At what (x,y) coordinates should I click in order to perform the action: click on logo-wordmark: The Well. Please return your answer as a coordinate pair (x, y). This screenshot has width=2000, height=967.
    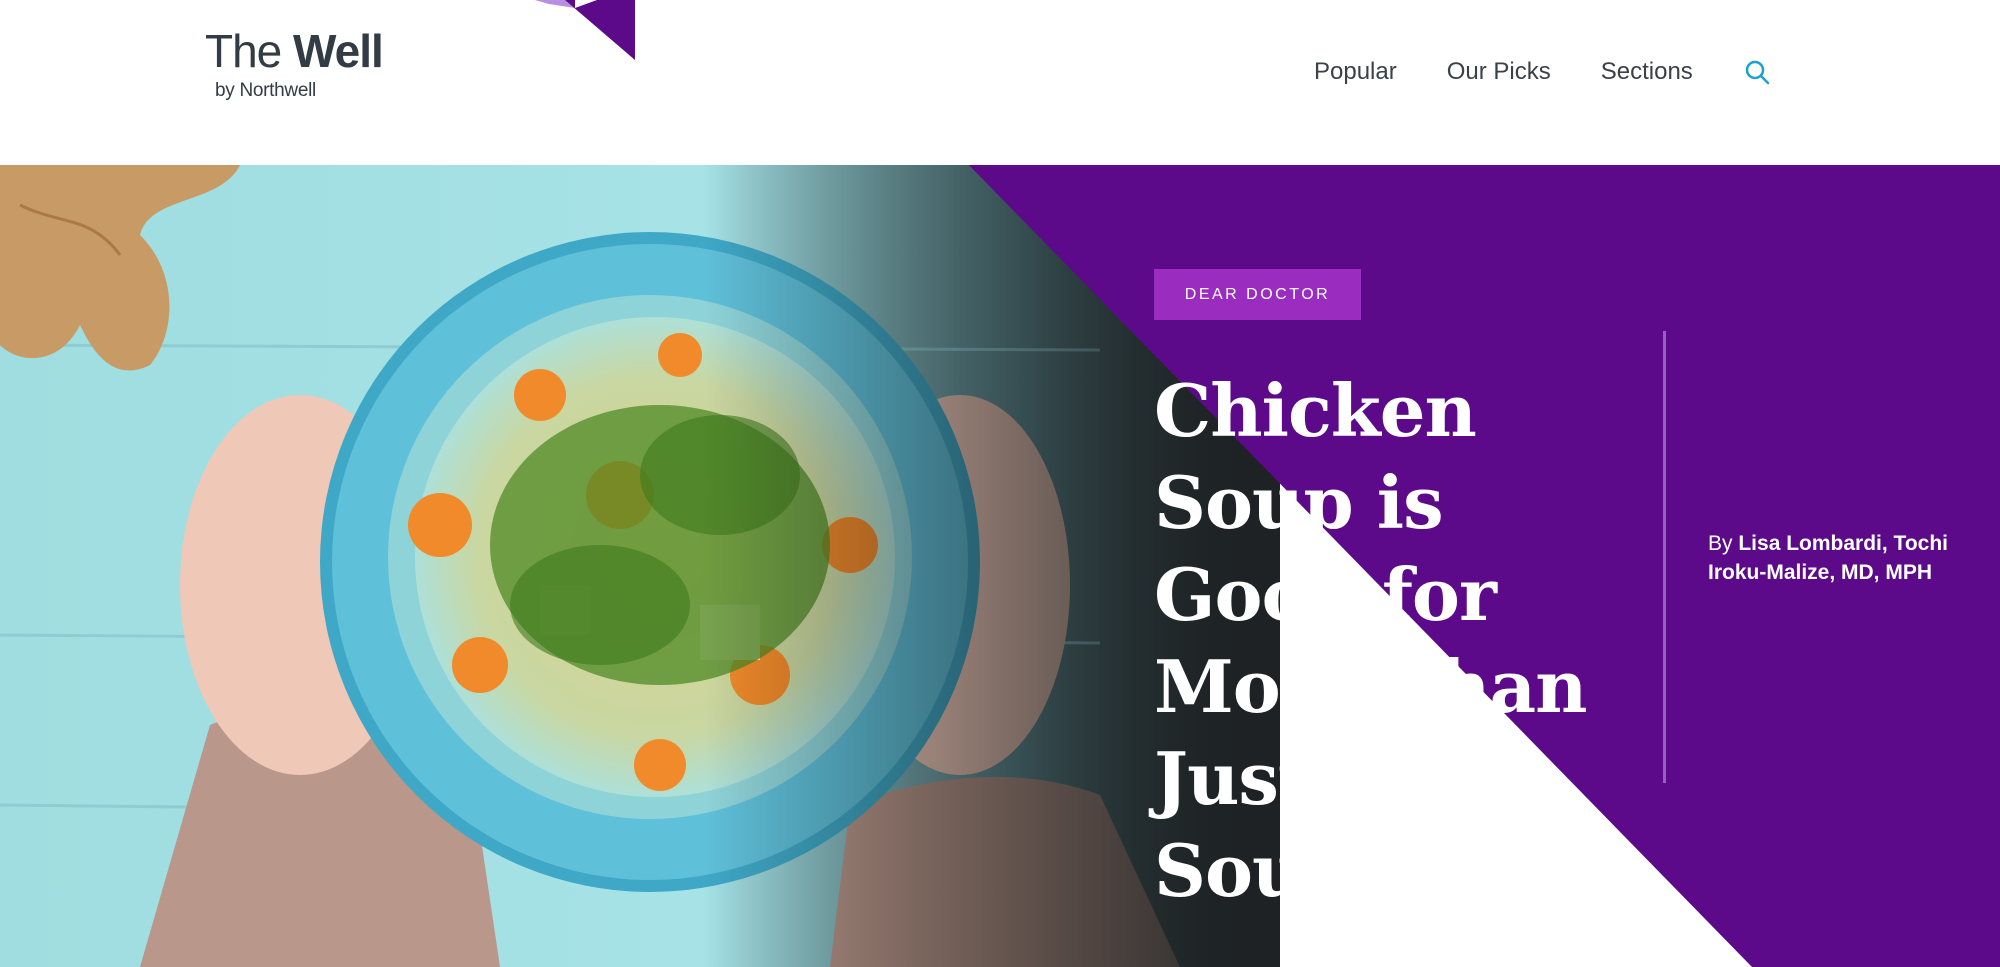
    Looking at the image, I should click on (294, 51).